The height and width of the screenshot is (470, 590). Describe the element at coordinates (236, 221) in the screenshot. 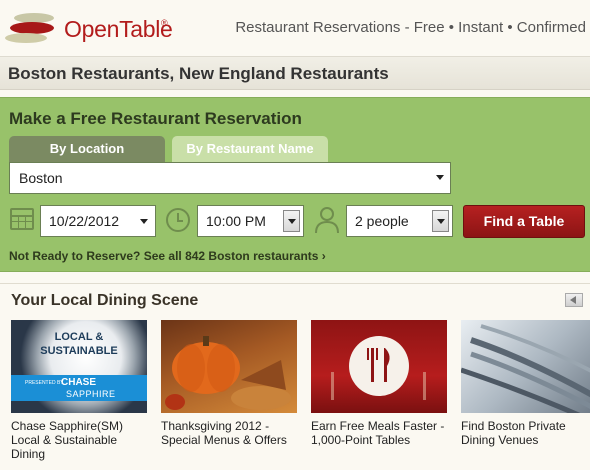

I see `time-value: 10:00 PM` at that location.